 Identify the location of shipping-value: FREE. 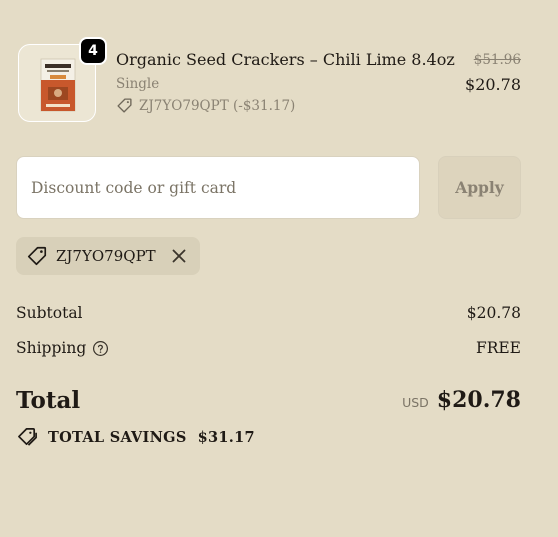
(498, 348).